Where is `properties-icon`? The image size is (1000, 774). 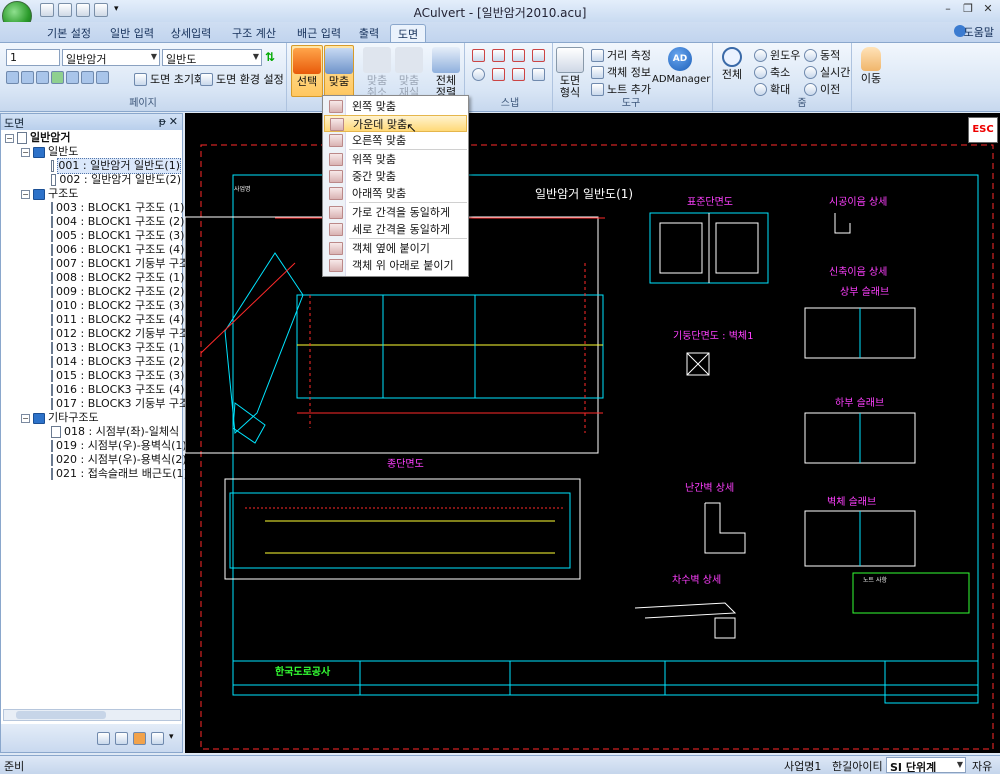
properties-icon is located at coordinates (121, 738).